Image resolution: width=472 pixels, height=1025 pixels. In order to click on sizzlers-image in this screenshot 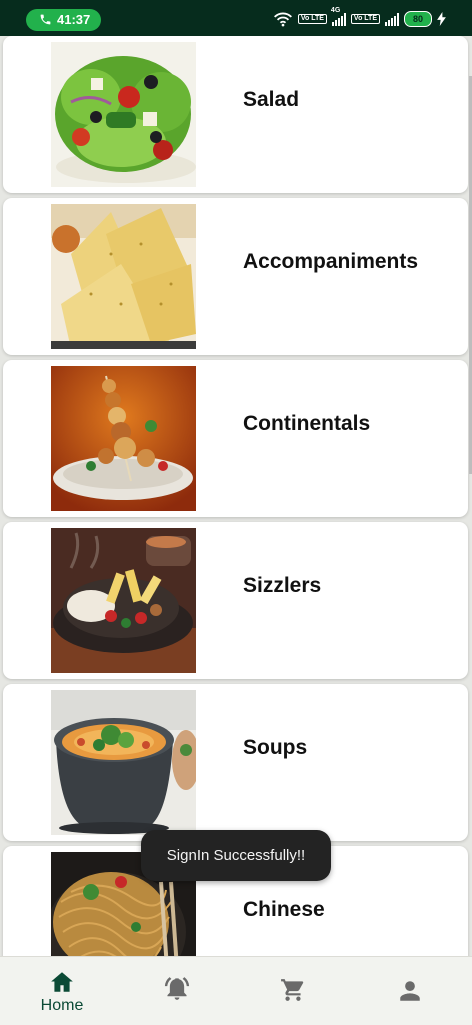, I will do `click(123, 600)`.